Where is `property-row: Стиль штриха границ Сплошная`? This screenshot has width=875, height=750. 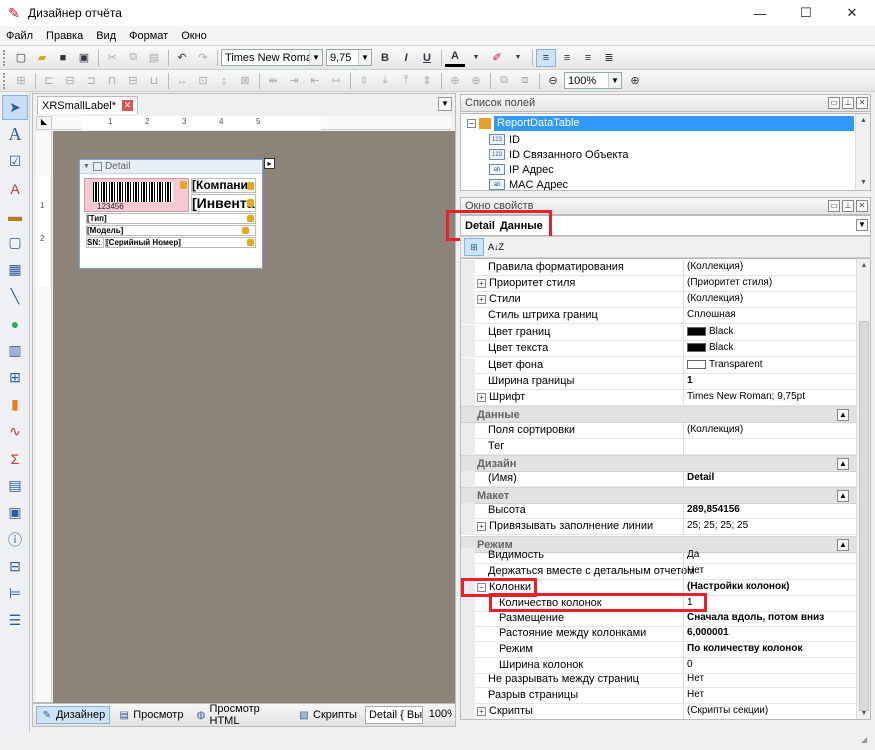
property-row: Стиль штриха границ Сплошная is located at coordinates (659, 316).